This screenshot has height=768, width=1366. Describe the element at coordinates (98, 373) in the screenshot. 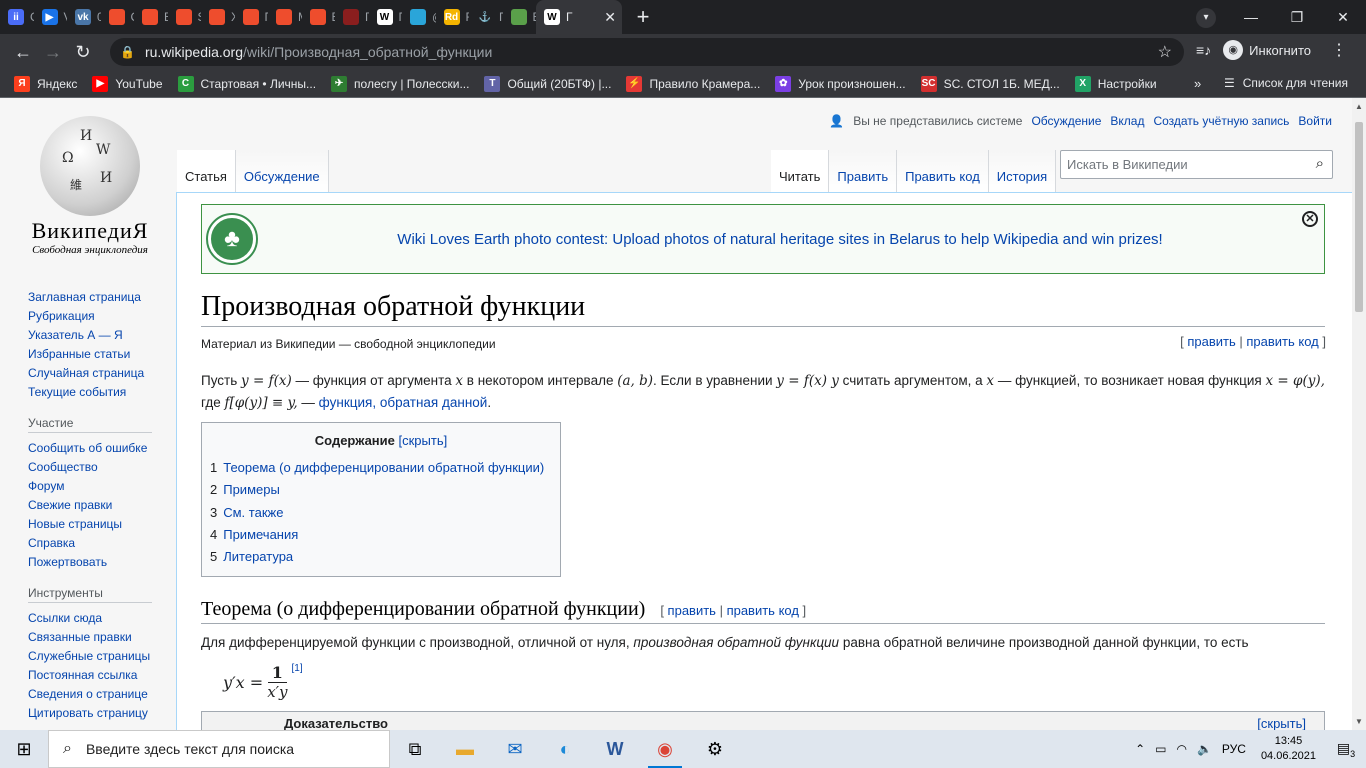

I see `sidebar-link: Случайная страница` at that location.